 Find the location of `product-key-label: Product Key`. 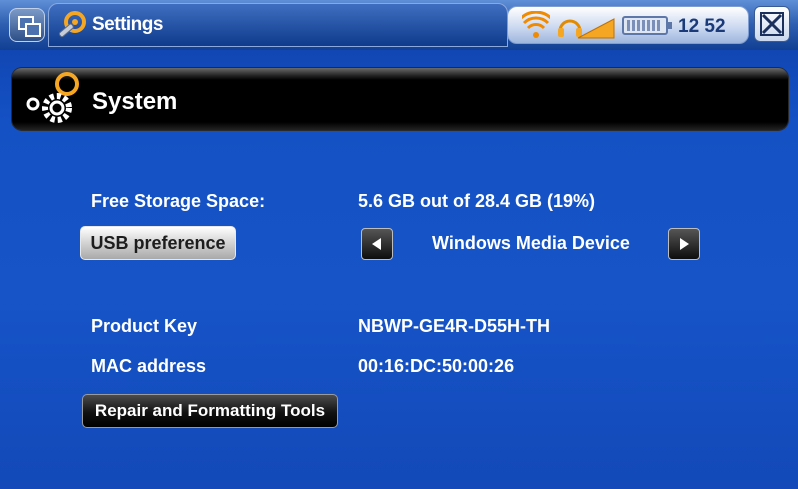

product-key-label: Product Key is located at coordinates (144, 326).